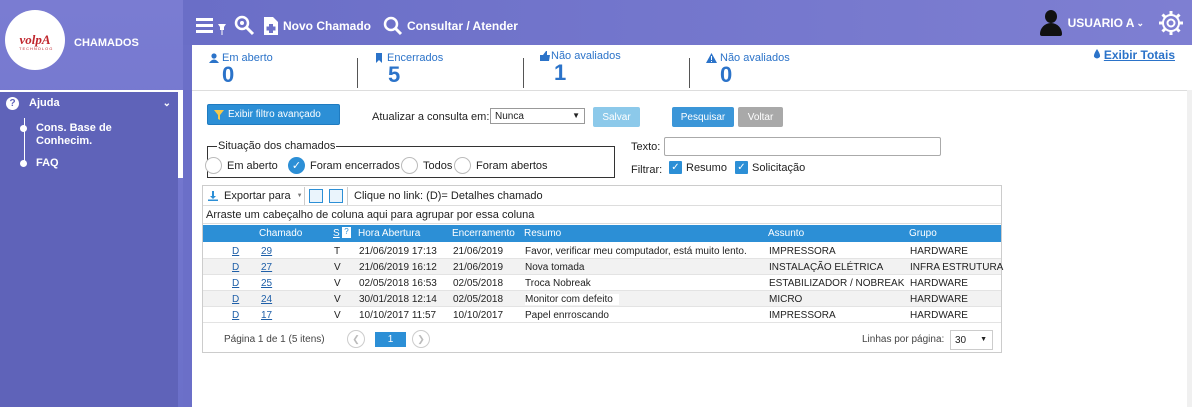 The width and height of the screenshot is (1192, 407). Describe the element at coordinates (675, 167) in the screenshot. I see `check-icon: ✓` at that location.